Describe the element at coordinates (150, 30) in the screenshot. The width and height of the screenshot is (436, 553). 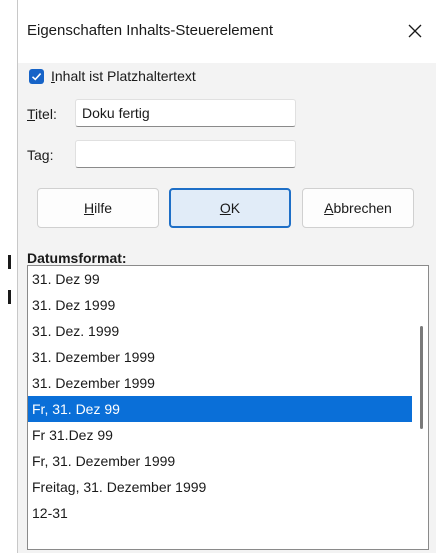
I see `dialog-title: Eigenschaften Inhalts-Steuerelement` at that location.